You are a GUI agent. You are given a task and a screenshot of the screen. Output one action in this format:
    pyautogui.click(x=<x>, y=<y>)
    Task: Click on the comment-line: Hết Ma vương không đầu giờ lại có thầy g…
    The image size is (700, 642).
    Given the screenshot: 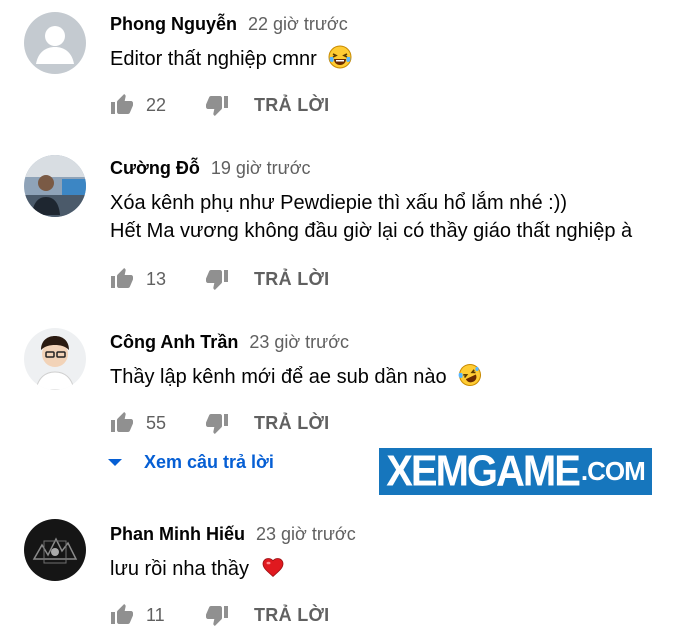 What is the action you would take?
    pyautogui.click(x=371, y=231)
    